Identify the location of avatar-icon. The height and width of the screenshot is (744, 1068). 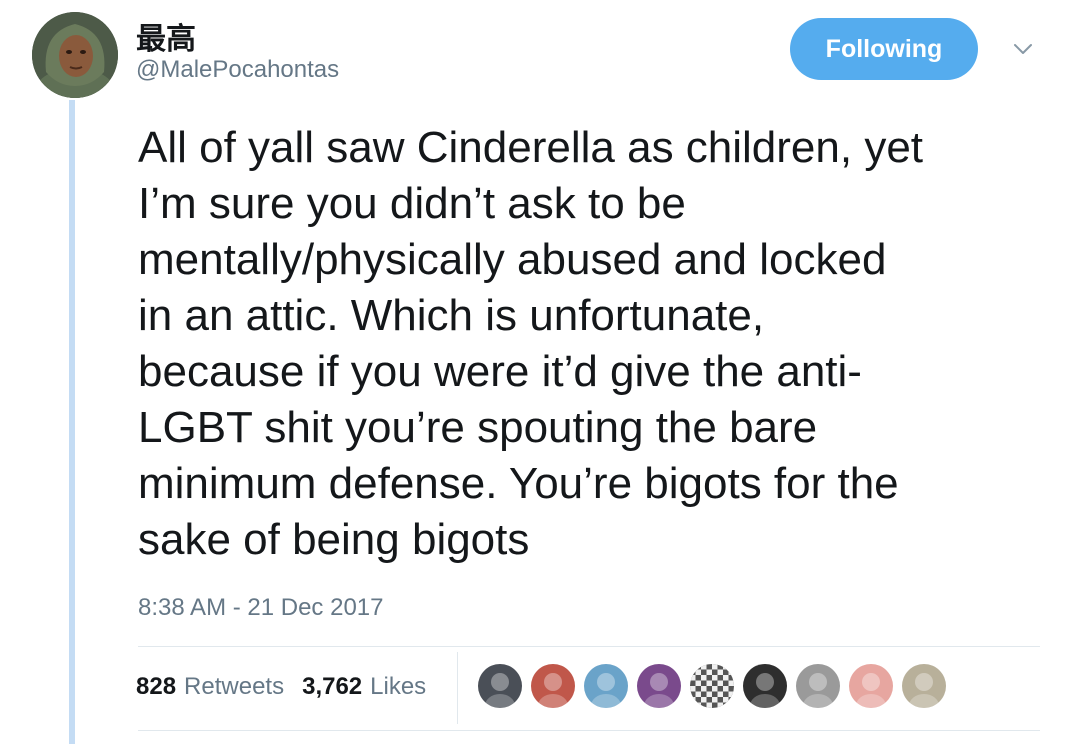
(75, 55).